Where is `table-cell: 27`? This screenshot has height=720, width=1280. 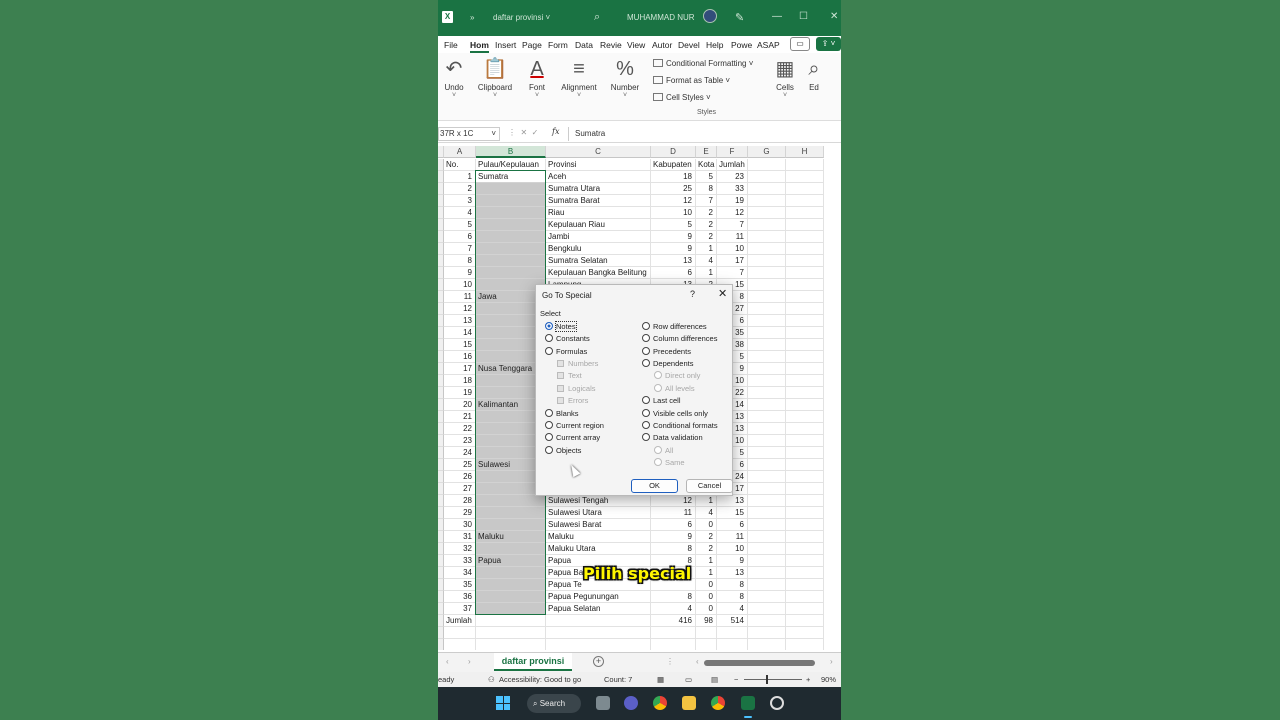 table-cell: 27 is located at coordinates (460, 489).